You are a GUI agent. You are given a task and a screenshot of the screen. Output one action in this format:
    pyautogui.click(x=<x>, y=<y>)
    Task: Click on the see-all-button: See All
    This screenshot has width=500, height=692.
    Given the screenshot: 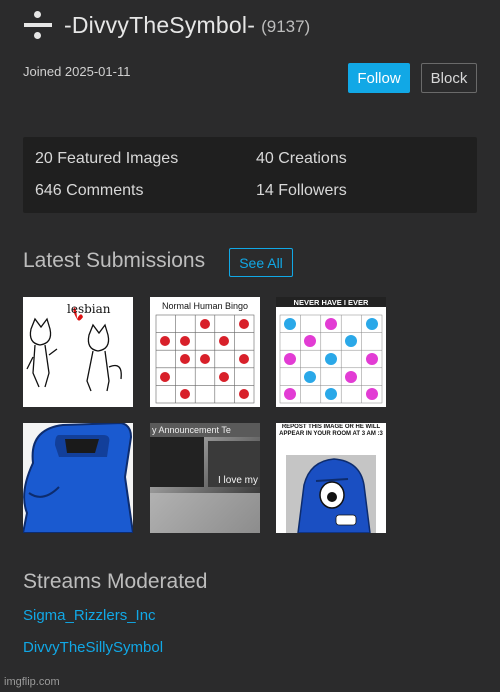 What is the action you would take?
    pyautogui.click(x=261, y=262)
    